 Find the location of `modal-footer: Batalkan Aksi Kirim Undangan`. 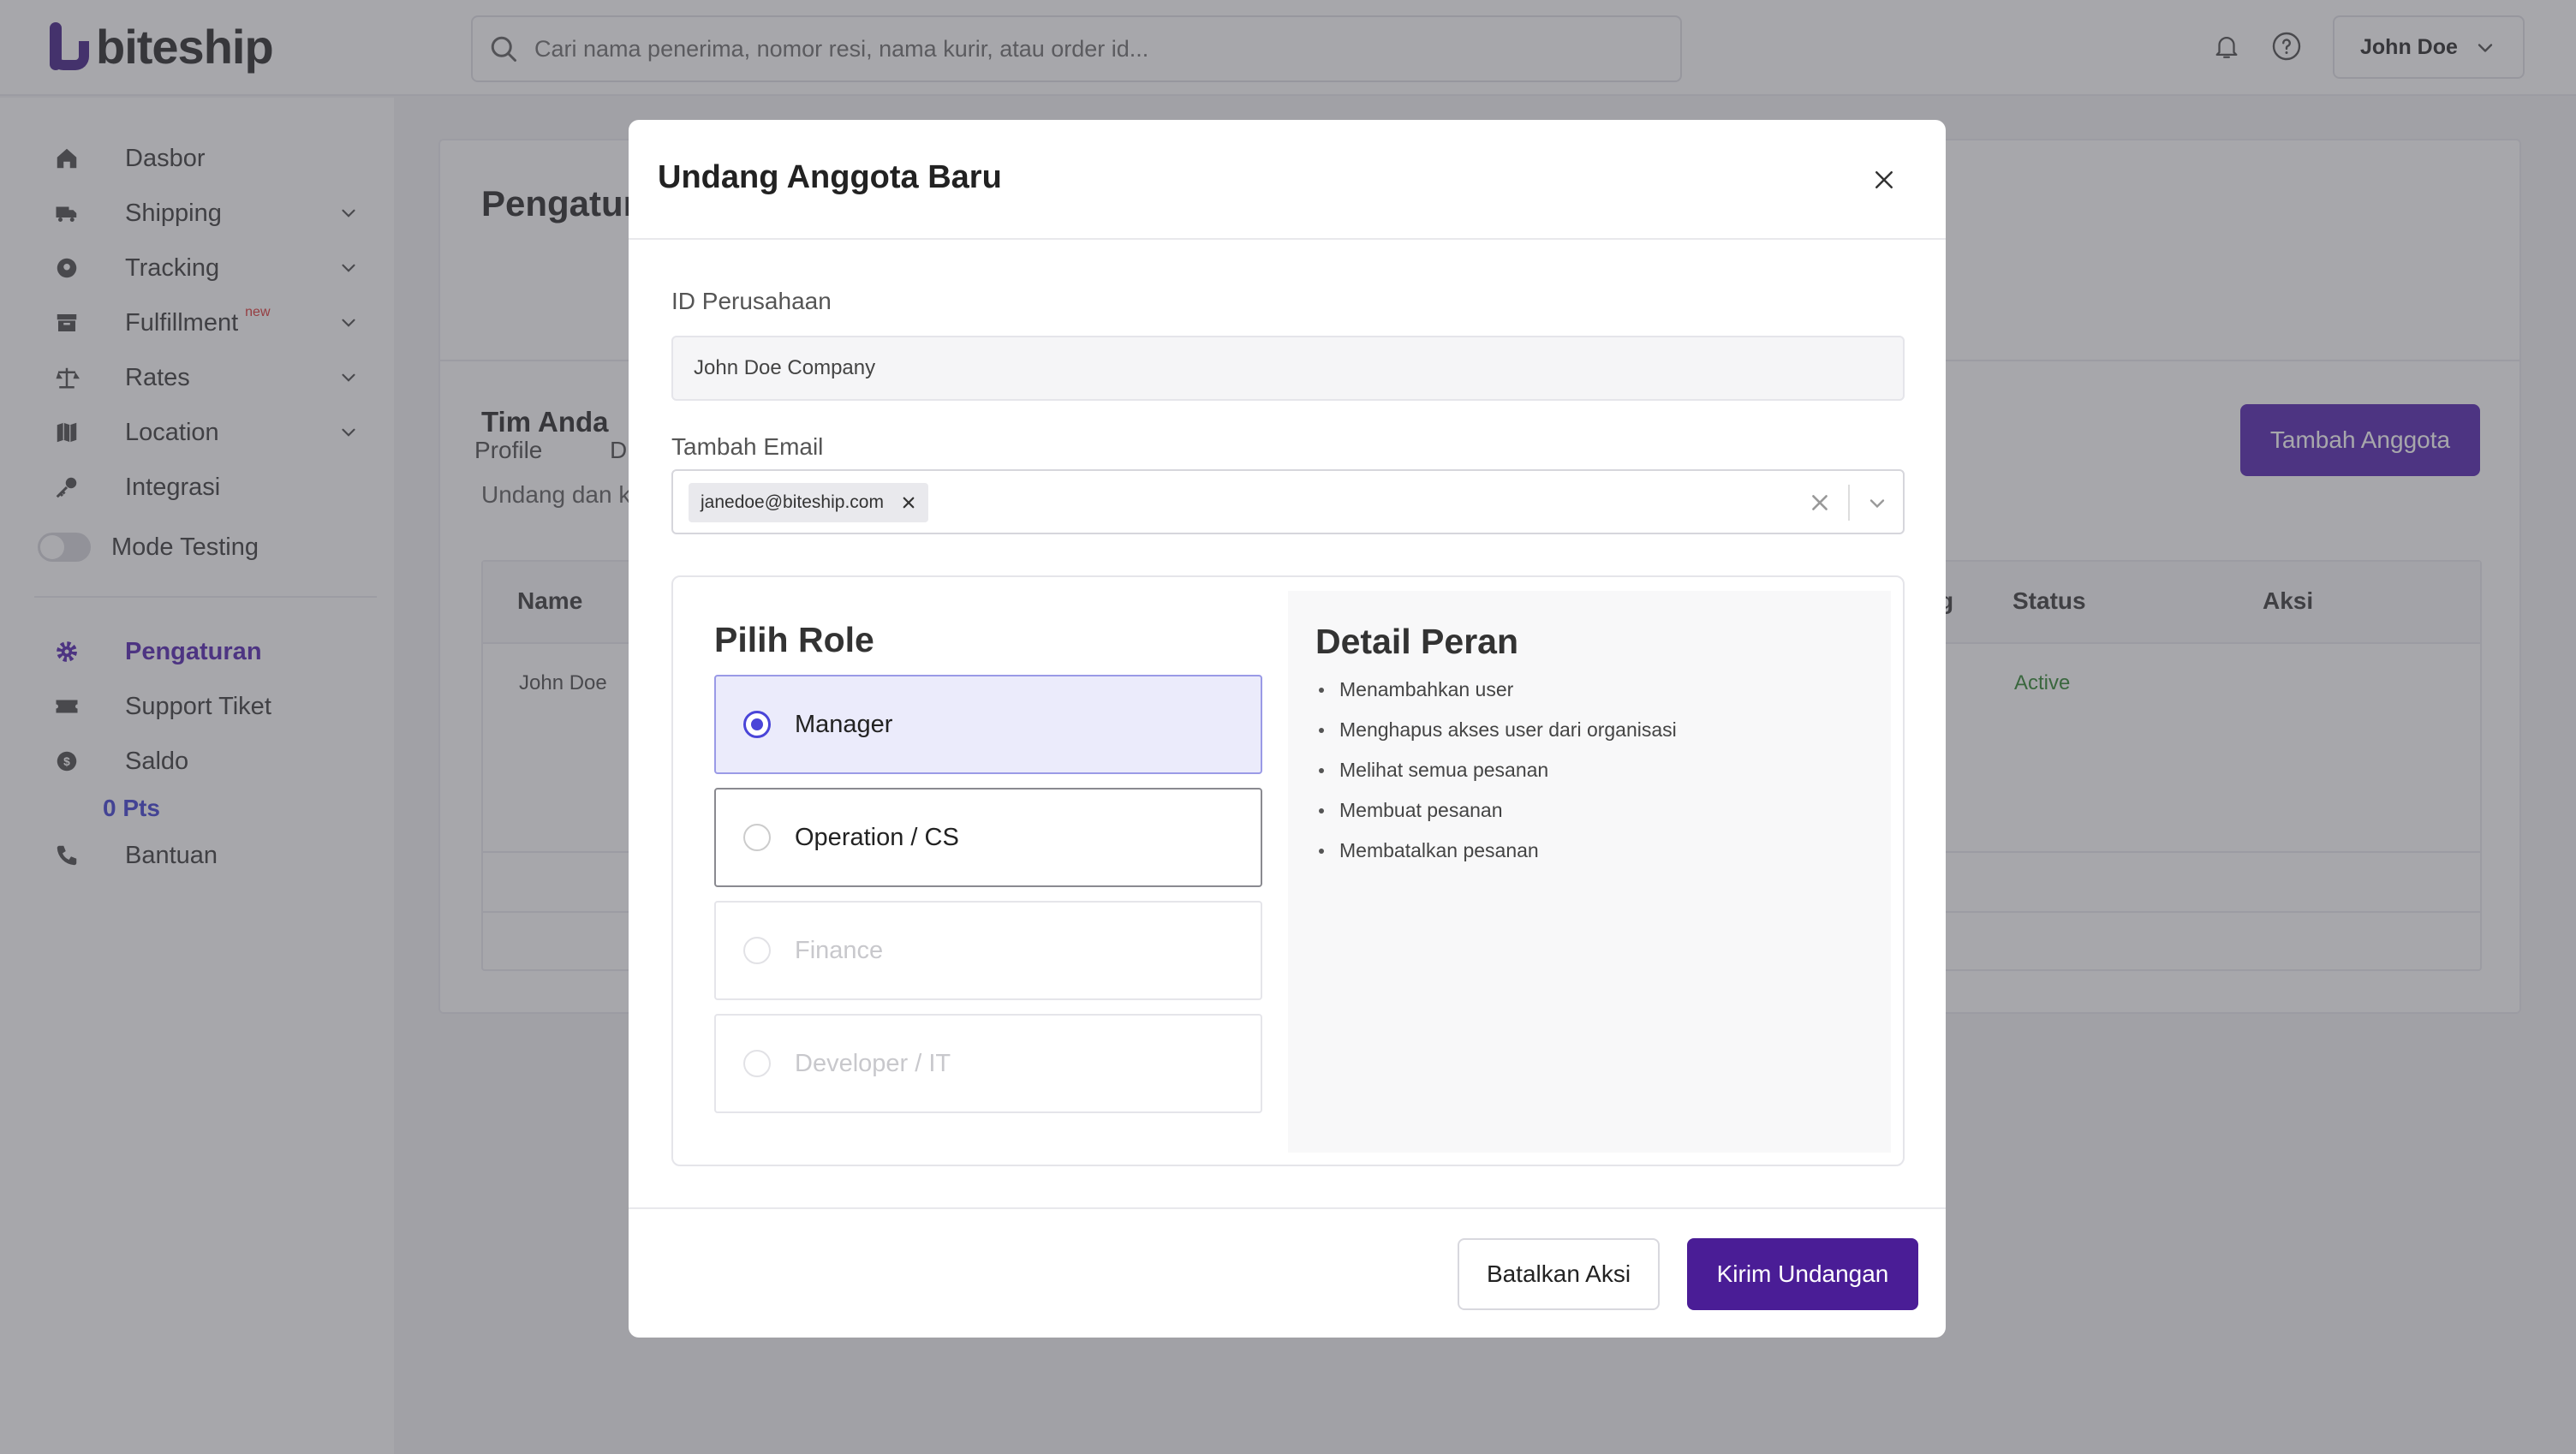

modal-footer: Batalkan Aksi Kirim Undangan is located at coordinates (1287, 1272).